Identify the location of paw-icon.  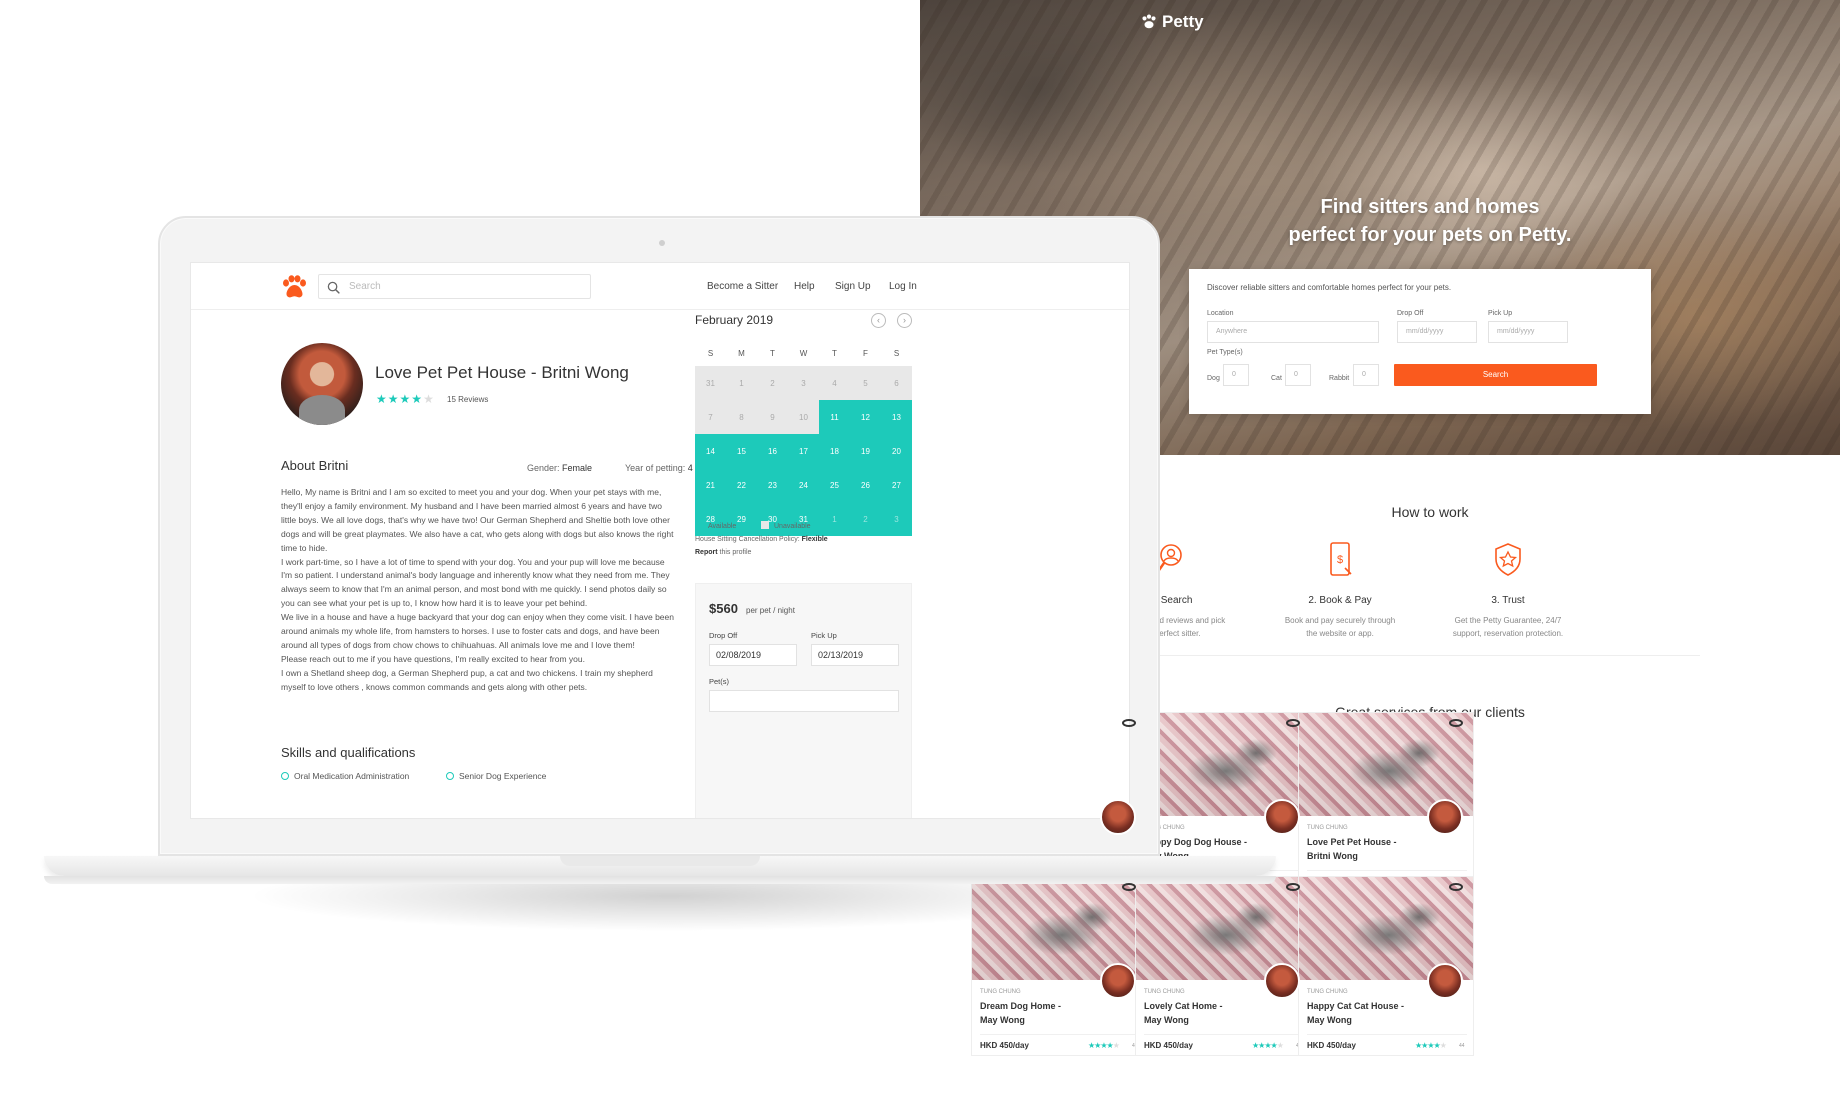
(1149, 21).